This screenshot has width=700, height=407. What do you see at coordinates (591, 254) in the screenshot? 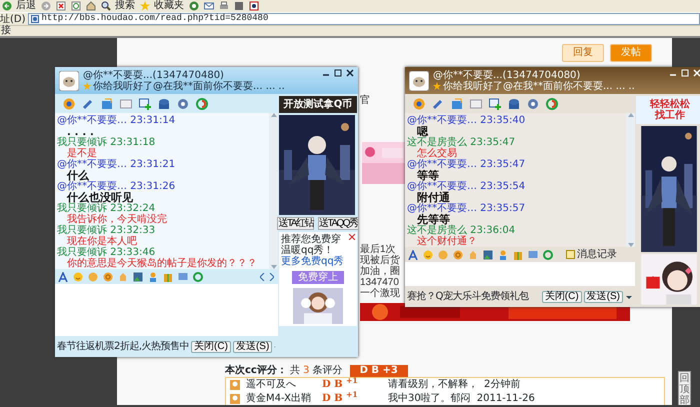
I see `history-button: 消息记录` at bounding box center [591, 254].